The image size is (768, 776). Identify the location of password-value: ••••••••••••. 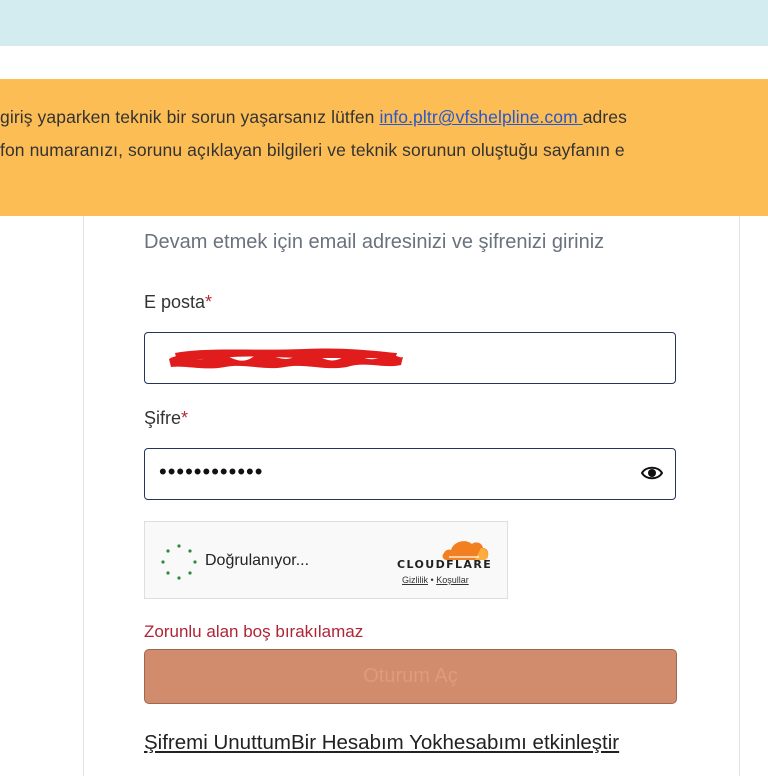
(211, 471).